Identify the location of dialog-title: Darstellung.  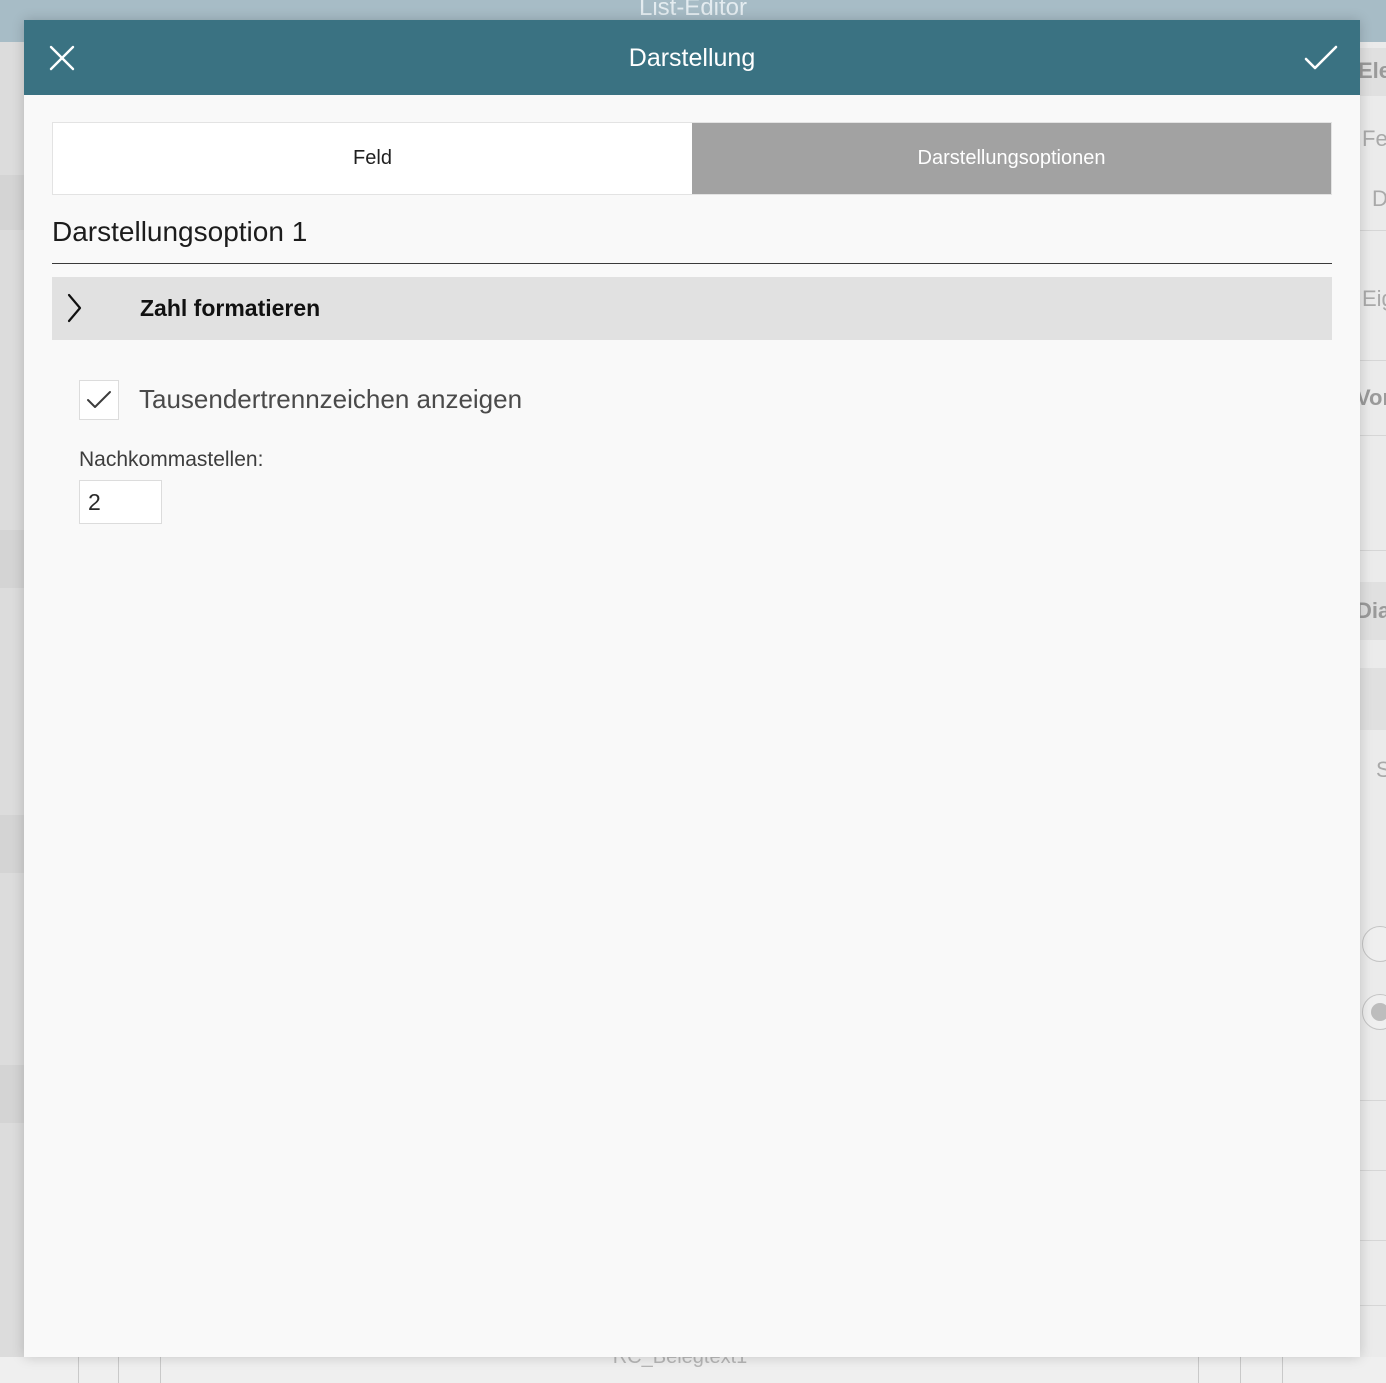
(692, 58).